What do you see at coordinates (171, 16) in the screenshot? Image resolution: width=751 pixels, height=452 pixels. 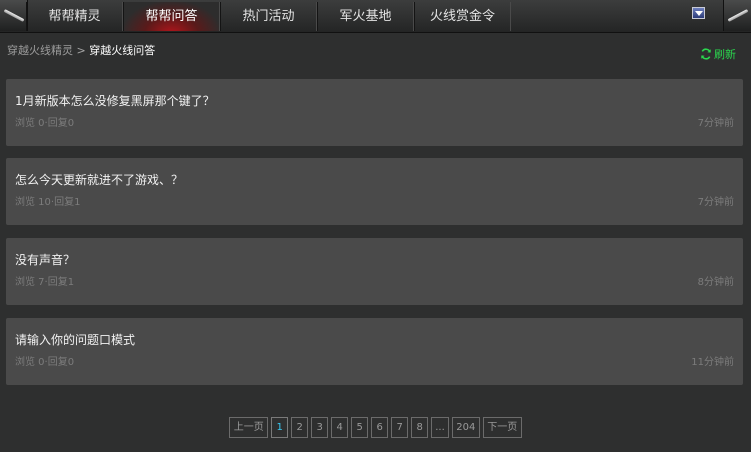 I see `tab-bangbang-wenda: 帮帮问答` at bounding box center [171, 16].